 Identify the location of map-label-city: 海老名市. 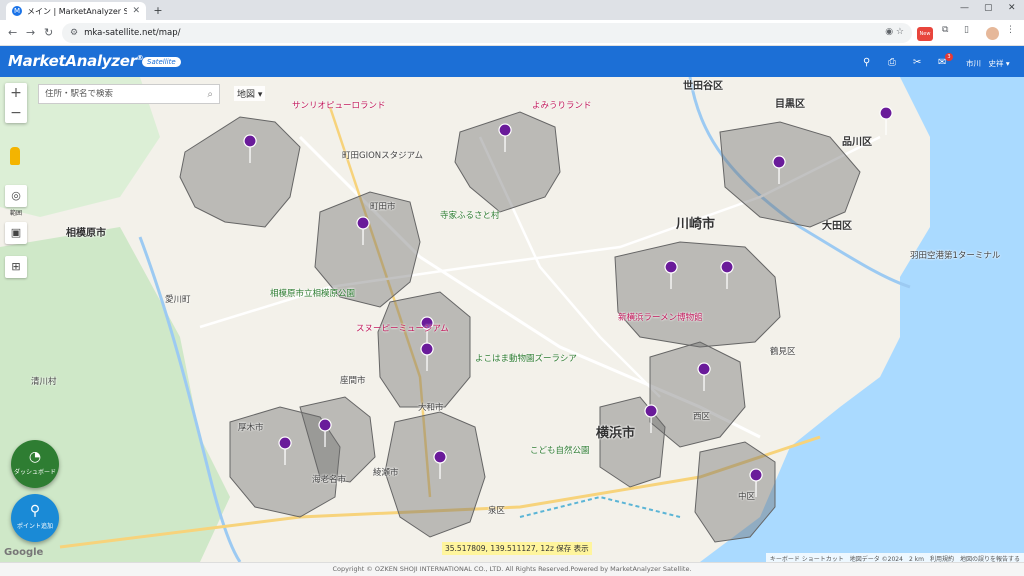
(329, 480).